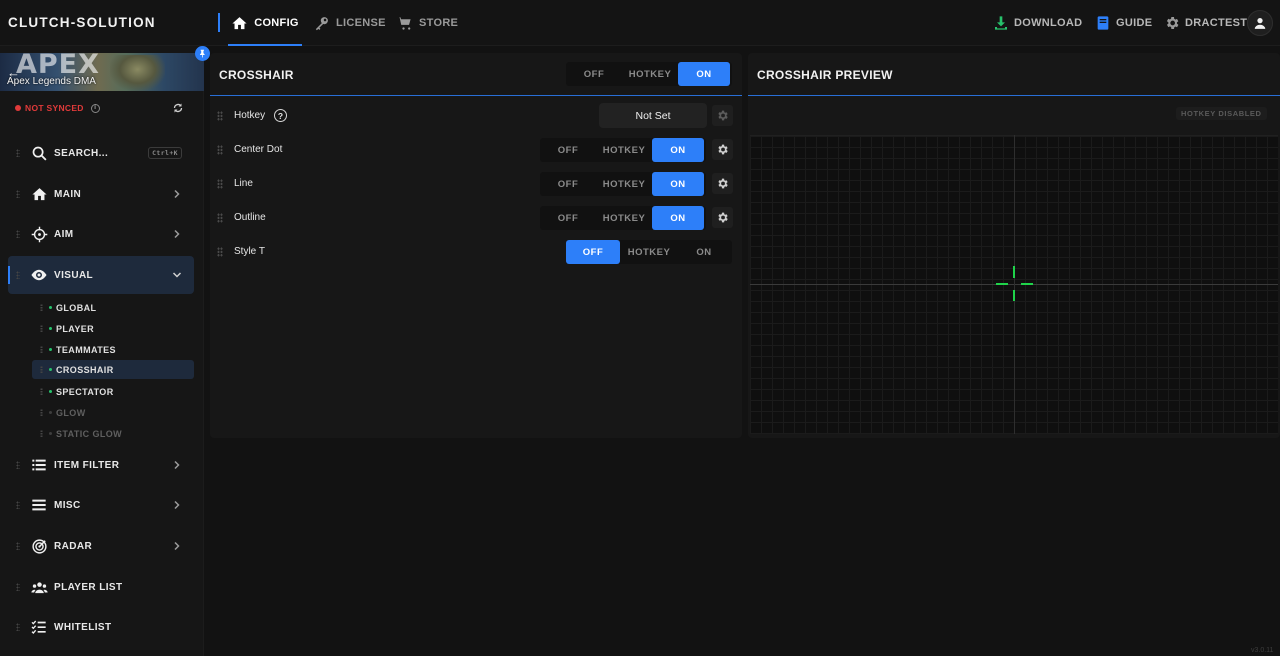  What do you see at coordinates (101, 275) in the screenshot?
I see `sidebar-item-visual: VISUAL` at bounding box center [101, 275].